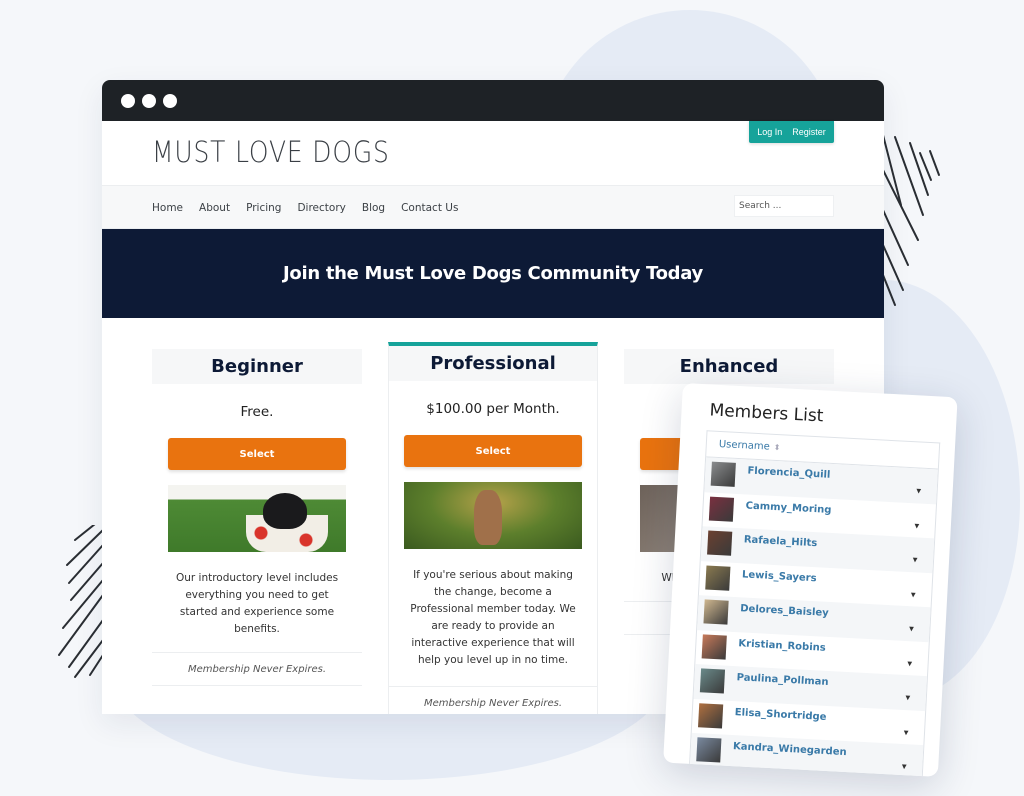  What do you see at coordinates (257, 366) in the screenshot?
I see `plan-title: Beginner` at bounding box center [257, 366].